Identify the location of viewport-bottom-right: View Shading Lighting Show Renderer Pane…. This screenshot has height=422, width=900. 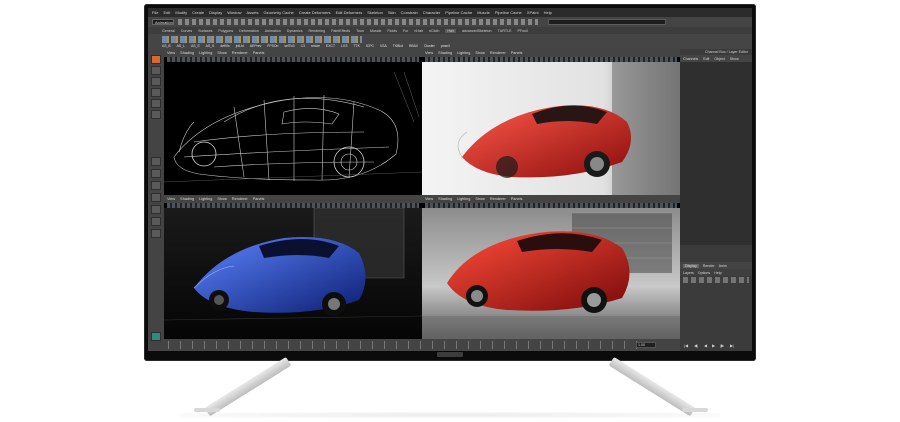
(551, 267).